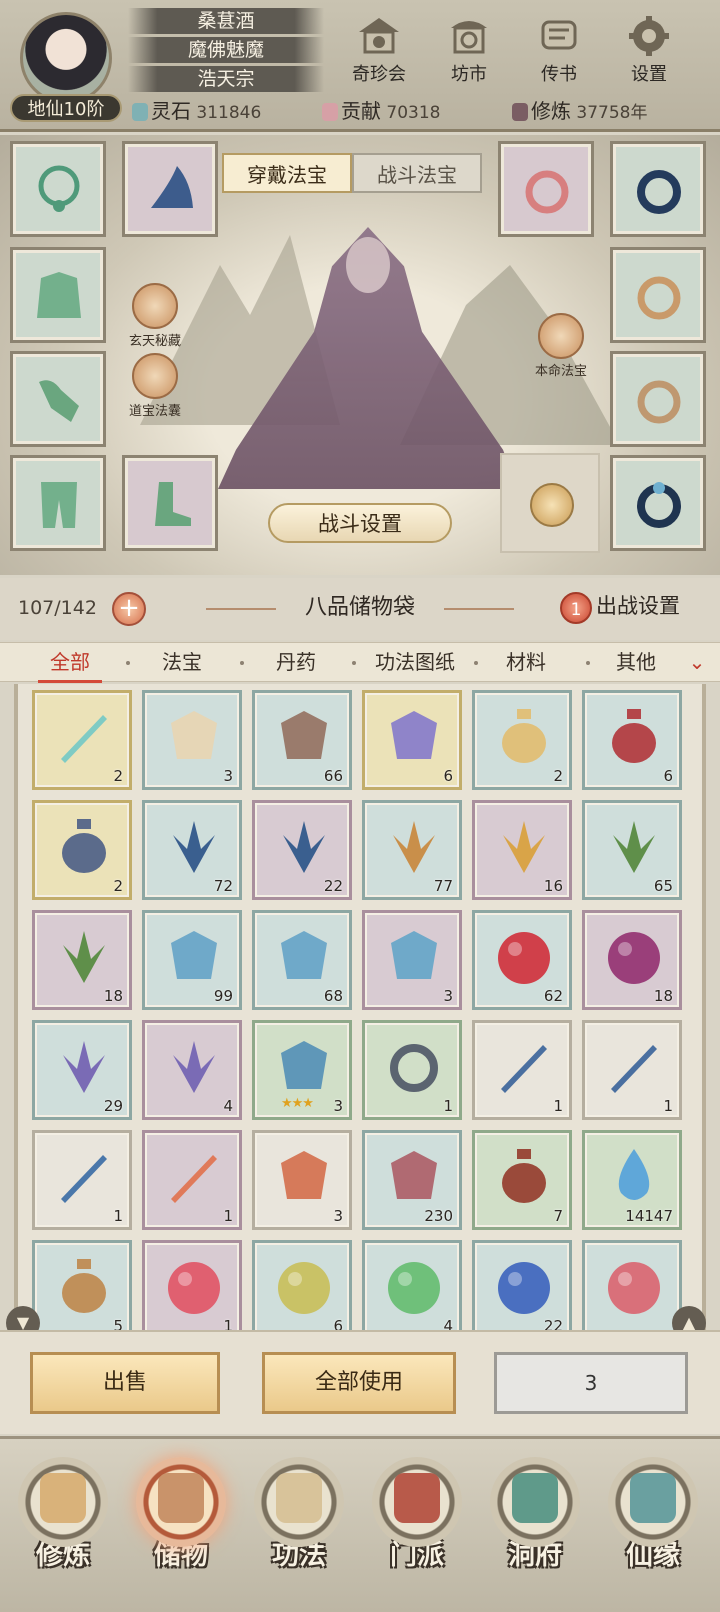 This screenshot has width=720, height=1612. What do you see at coordinates (663, 886) in the screenshot?
I see `item-count: 65` at bounding box center [663, 886].